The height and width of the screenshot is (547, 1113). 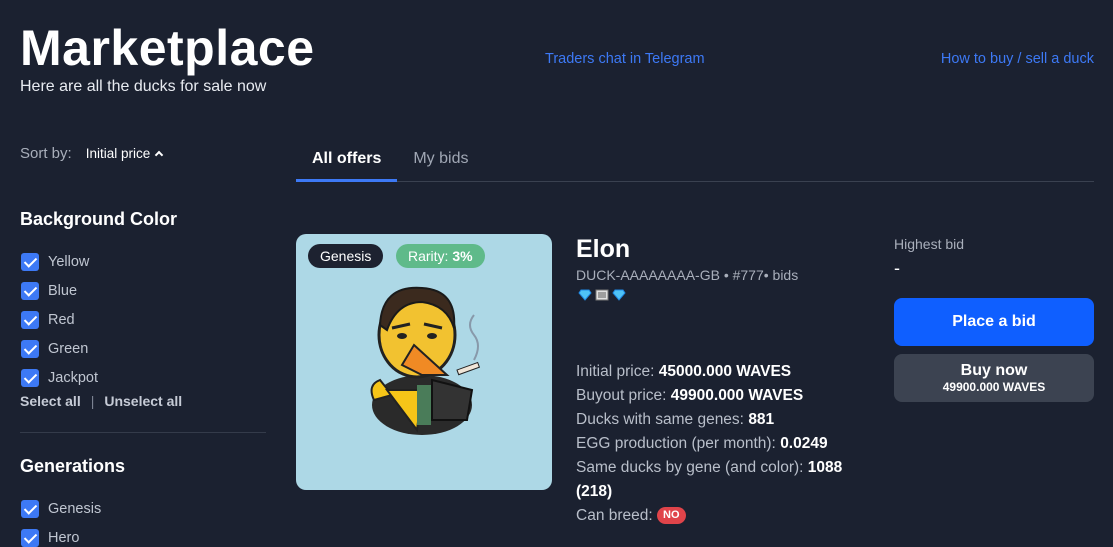 What do you see at coordinates (46, 153) in the screenshot?
I see `sort-label: Sort by:` at bounding box center [46, 153].